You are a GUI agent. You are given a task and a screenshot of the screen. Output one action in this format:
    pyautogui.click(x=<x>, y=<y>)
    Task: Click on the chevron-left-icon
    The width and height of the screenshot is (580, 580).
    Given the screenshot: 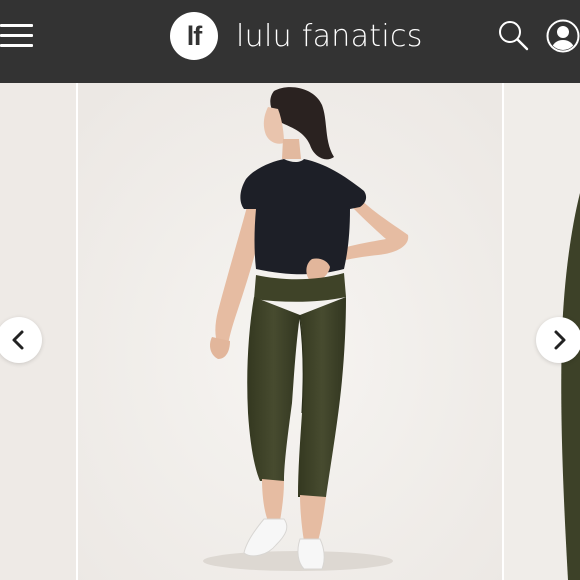 What is the action you would take?
    pyautogui.click(x=18, y=340)
    